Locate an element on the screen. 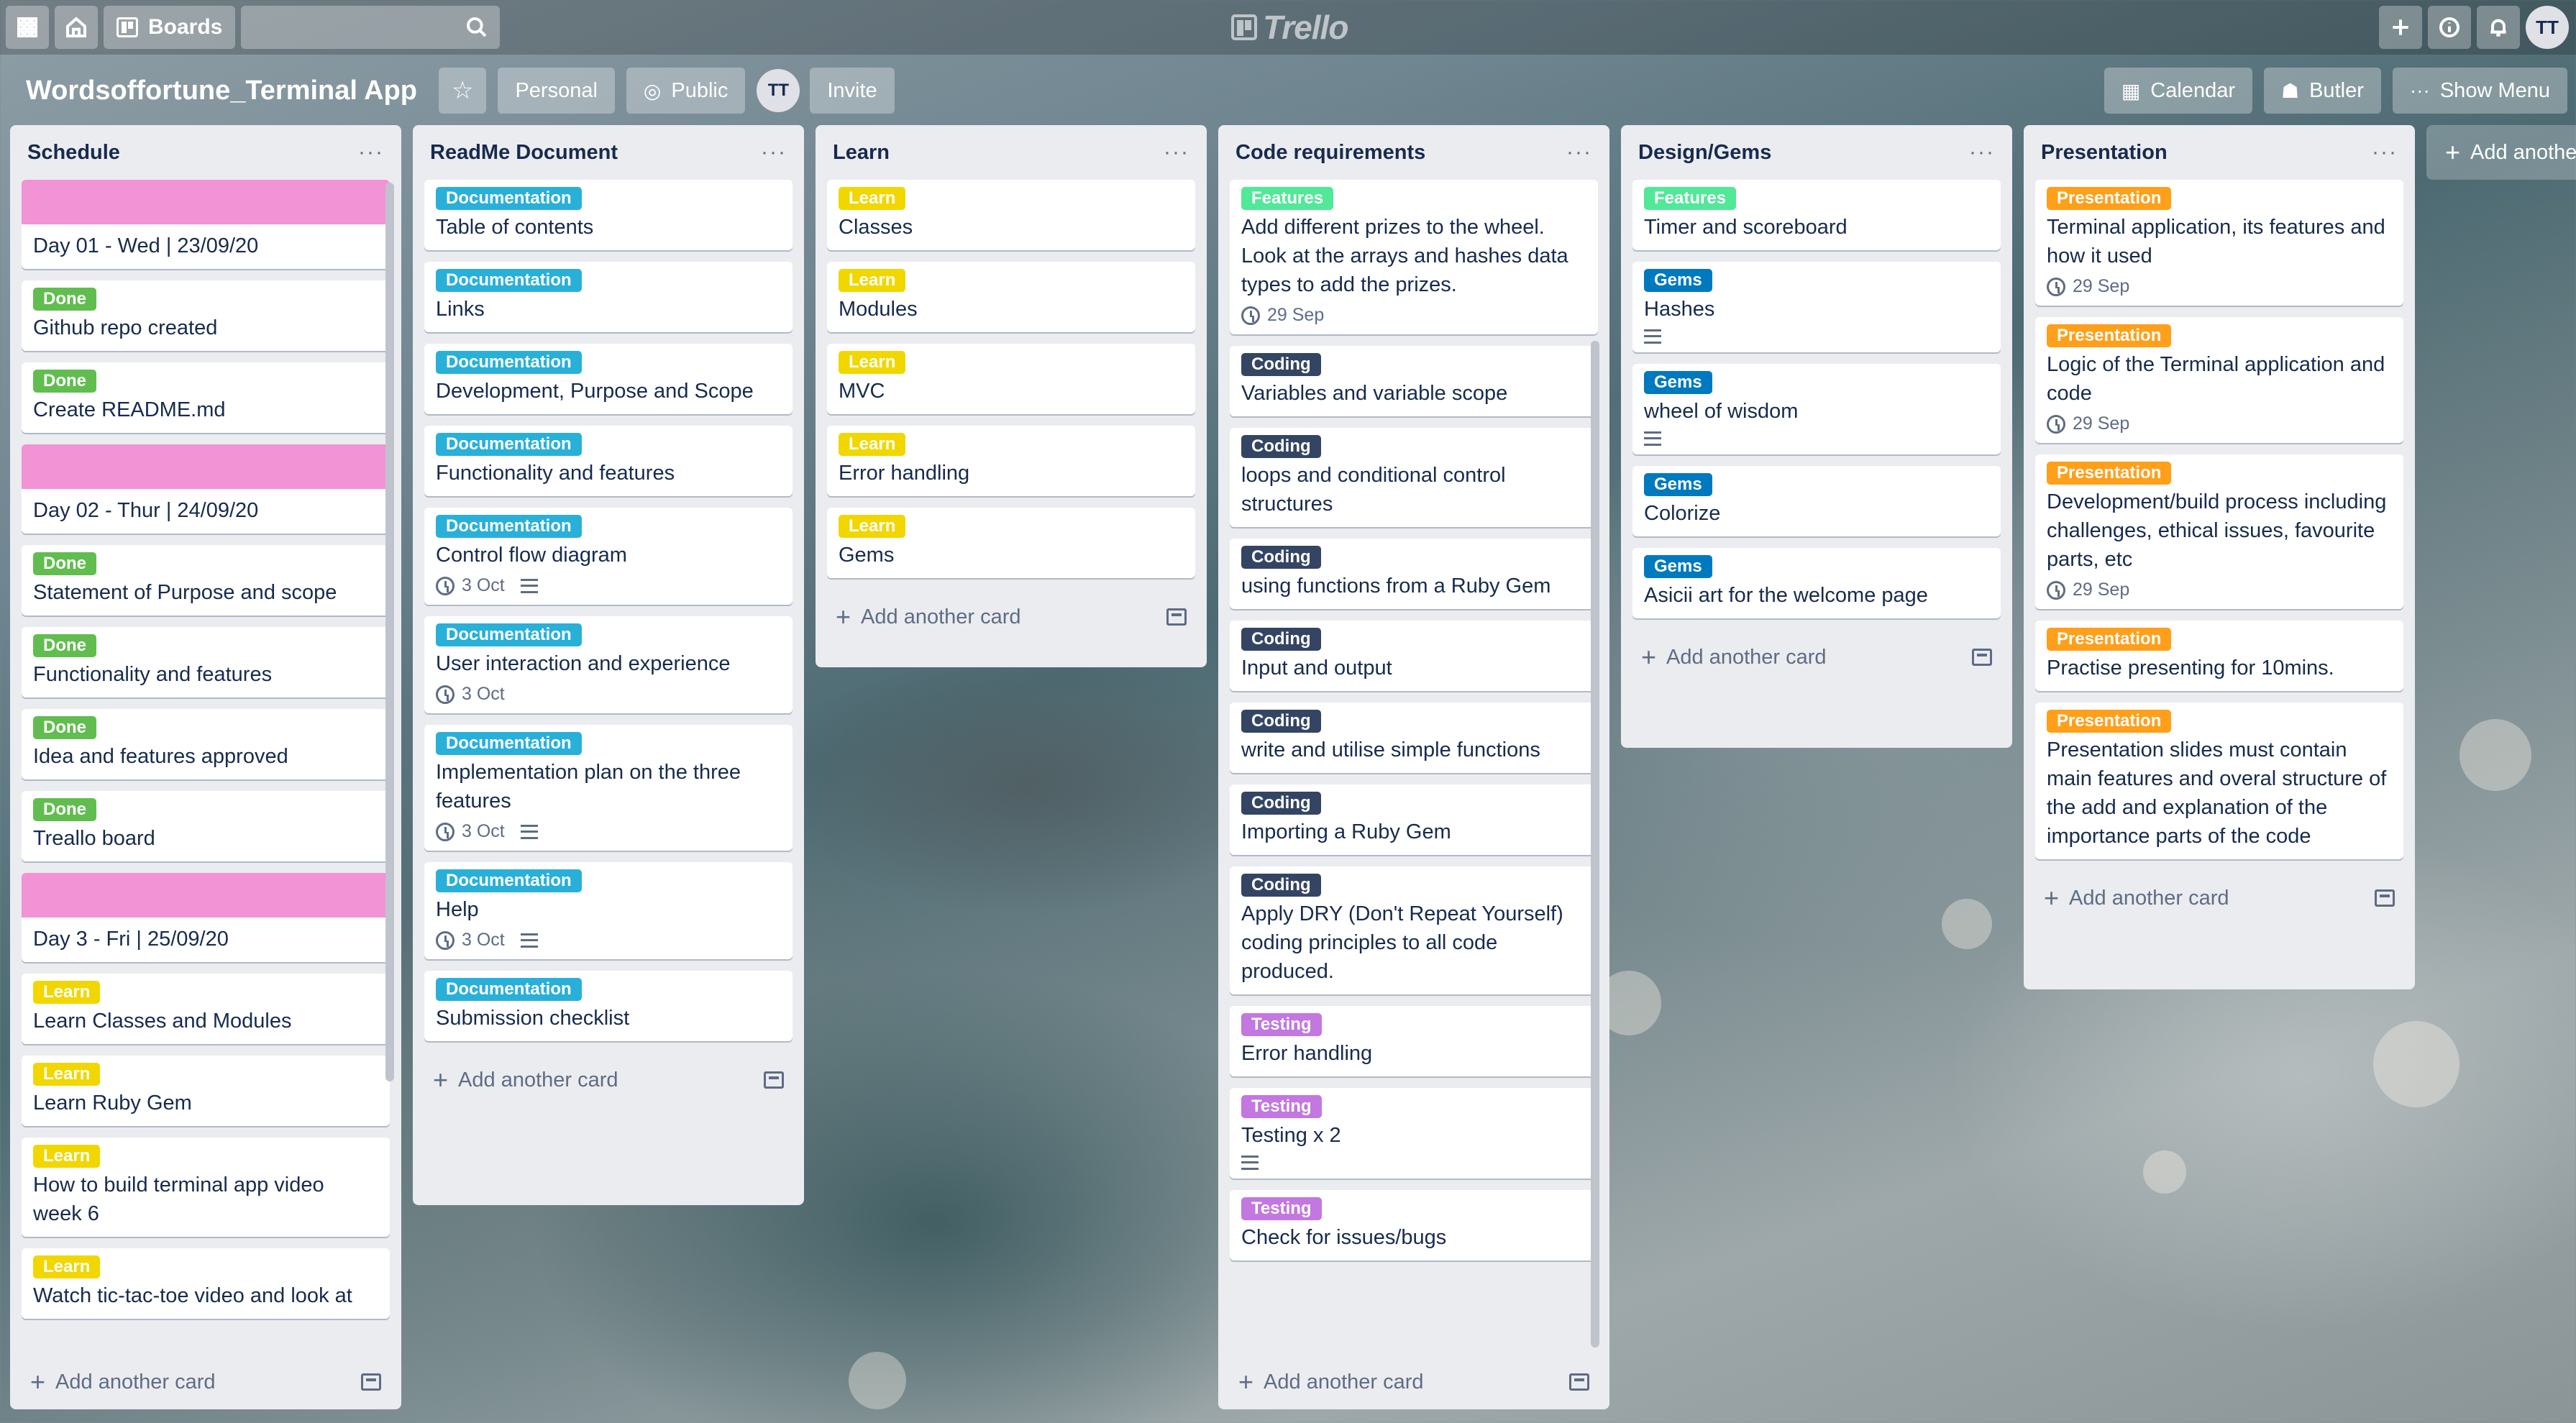 The height and width of the screenshot is (1423, 2576). card: Coding write and utilise simple functions is located at coordinates (1414, 738).